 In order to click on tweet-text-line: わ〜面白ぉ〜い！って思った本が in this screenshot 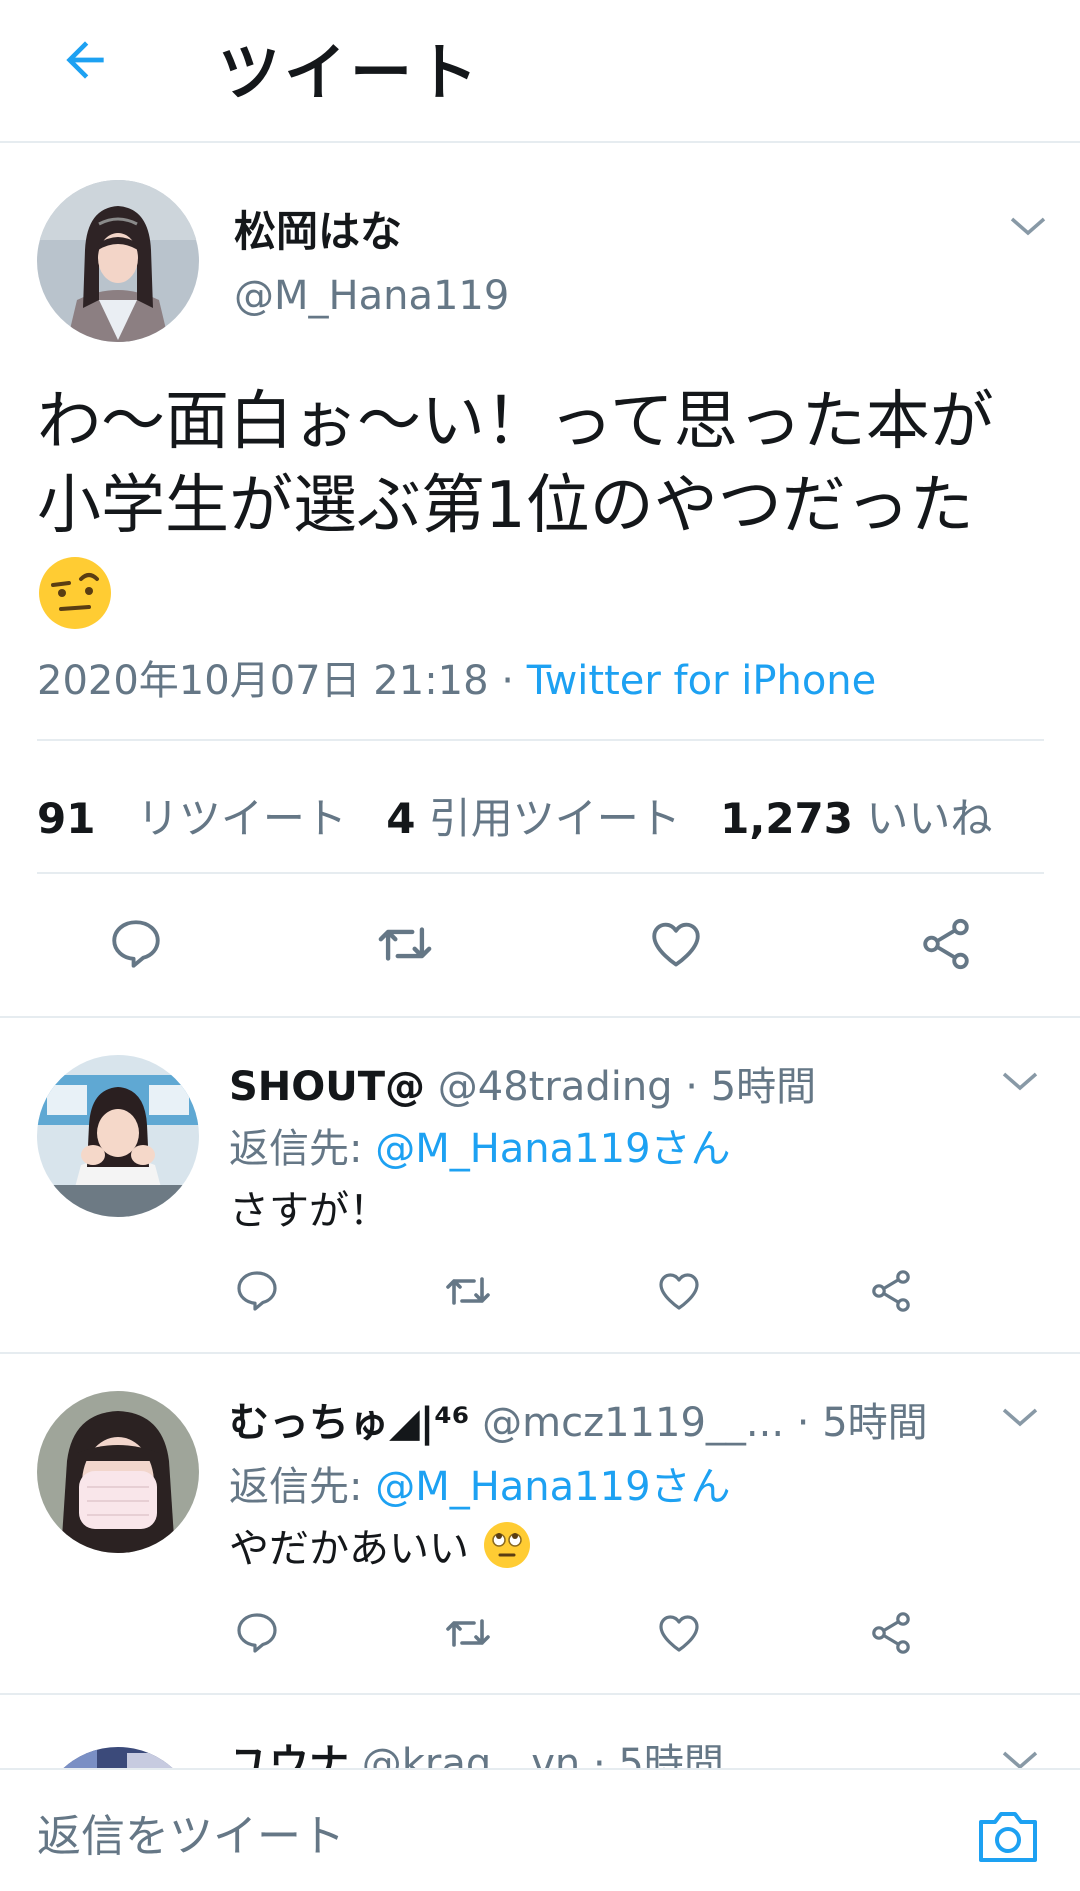, I will do `click(515, 422)`.